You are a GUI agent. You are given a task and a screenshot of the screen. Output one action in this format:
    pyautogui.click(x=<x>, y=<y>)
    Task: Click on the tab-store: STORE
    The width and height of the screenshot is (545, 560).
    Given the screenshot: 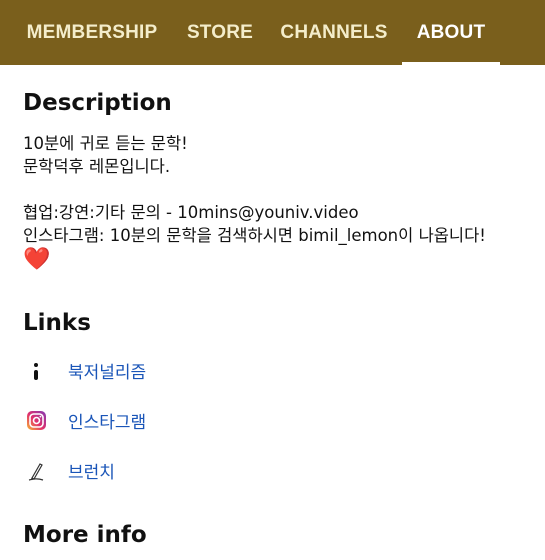 What is the action you would take?
    pyautogui.click(x=220, y=32)
    